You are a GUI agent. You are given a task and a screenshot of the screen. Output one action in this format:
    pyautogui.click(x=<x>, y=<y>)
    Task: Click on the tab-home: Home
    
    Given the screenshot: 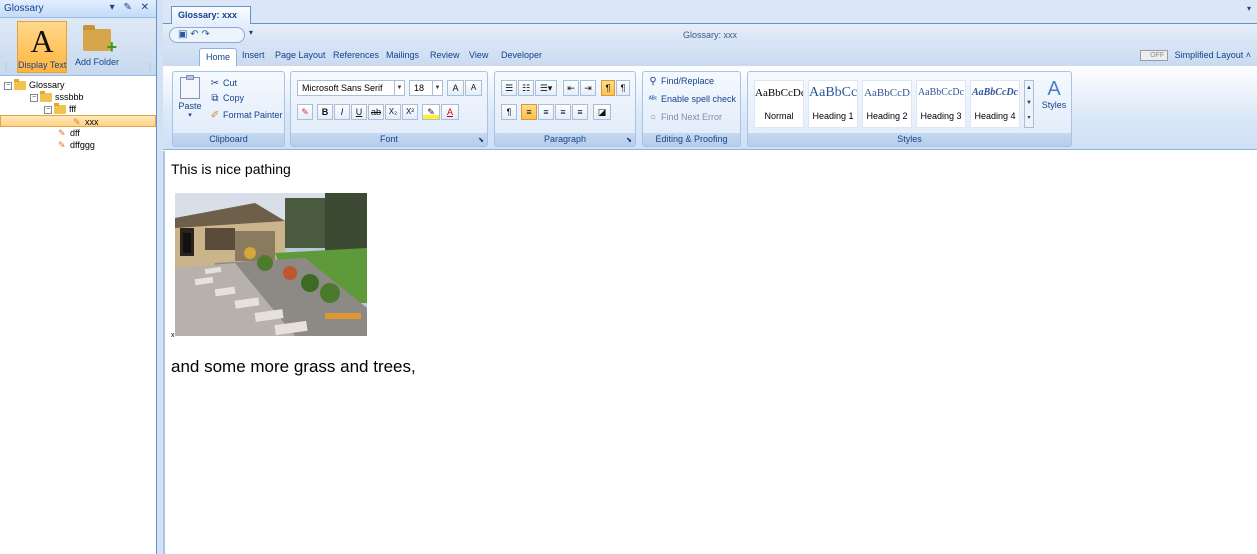 What is the action you would take?
    pyautogui.click(x=218, y=57)
    